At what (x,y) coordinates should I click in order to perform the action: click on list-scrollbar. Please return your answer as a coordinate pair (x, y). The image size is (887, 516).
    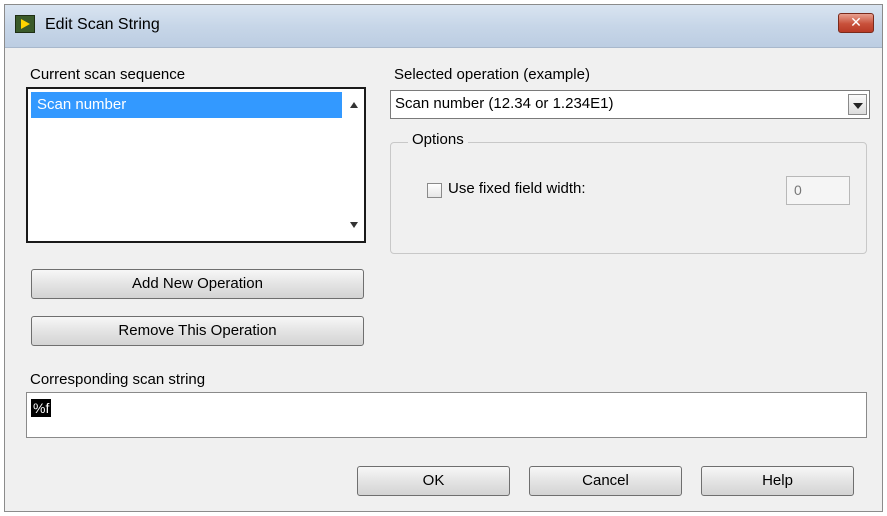
    Looking at the image, I should click on (354, 165).